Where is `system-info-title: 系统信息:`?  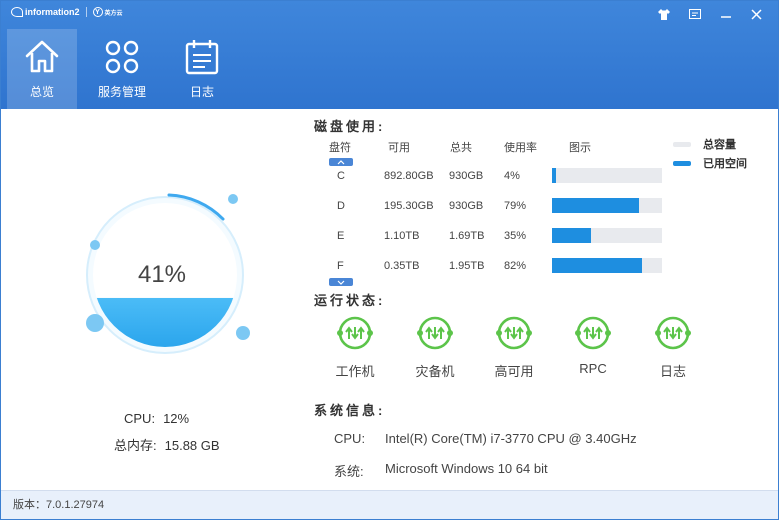 system-info-title: 系统信息: is located at coordinates (350, 410).